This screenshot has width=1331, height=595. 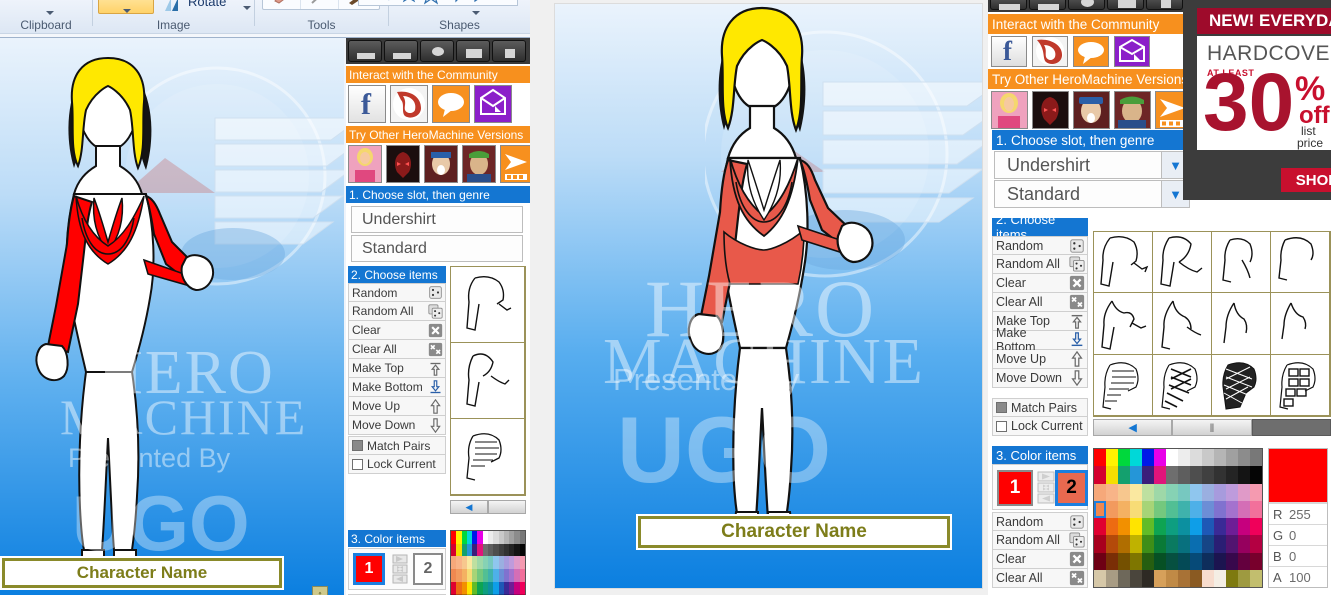 What do you see at coordinates (1040, 340) in the screenshot?
I see `command-make-bottom: Make Bottom` at bounding box center [1040, 340].